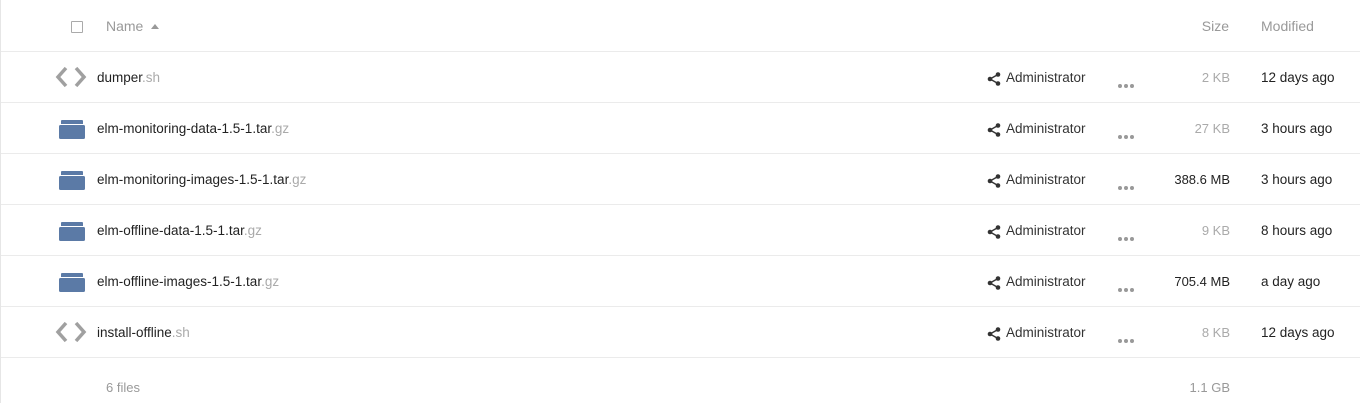 This screenshot has width=1360, height=403. Describe the element at coordinates (680, 381) in the screenshot. I see `file-list-summary: 6 files 1.1 GB` at that location.